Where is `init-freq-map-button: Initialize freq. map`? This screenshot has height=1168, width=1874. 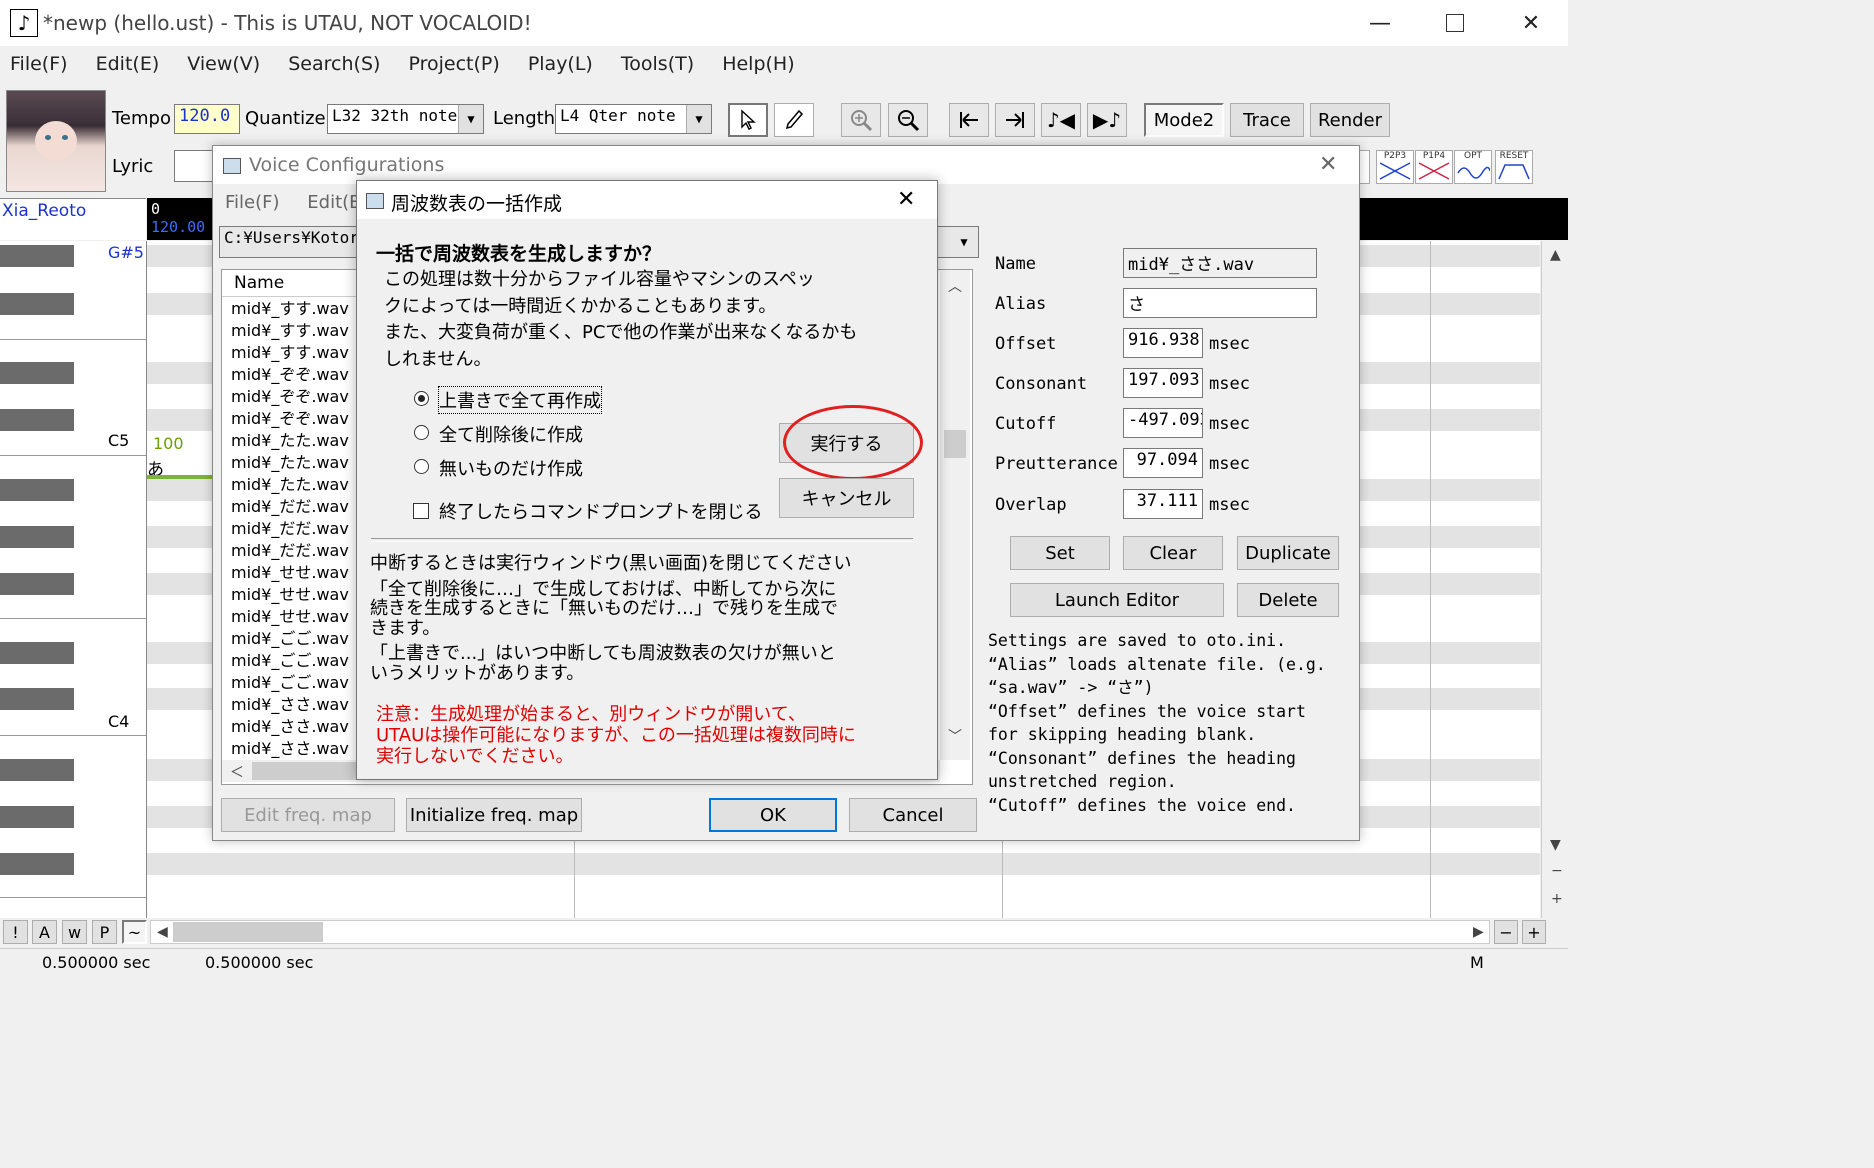
init-freq-map-button: Initialize freq. map is located at coordinates (494, 815).